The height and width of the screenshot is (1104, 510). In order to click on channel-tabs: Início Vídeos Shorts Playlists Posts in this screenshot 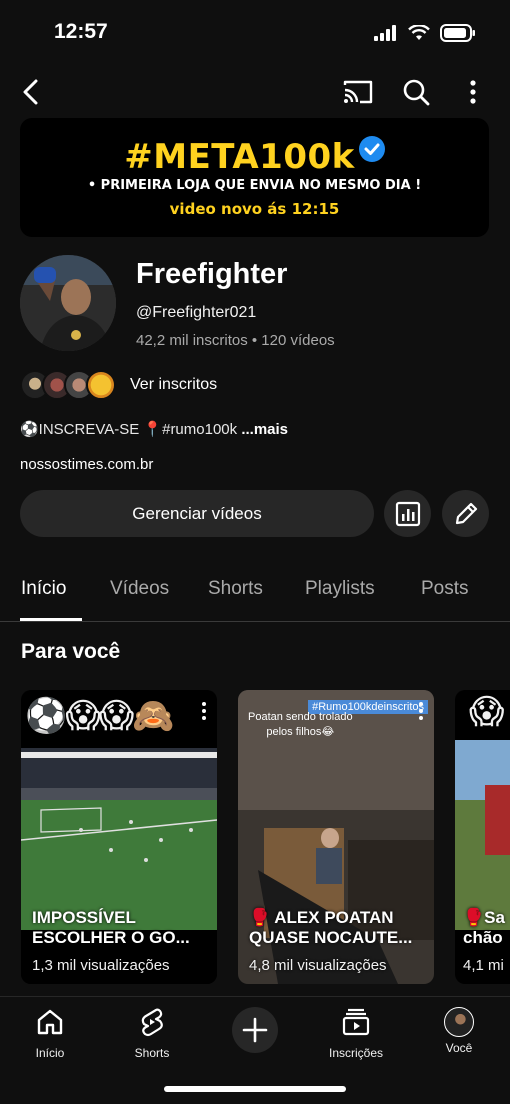, I will do `click(255, 591)`.